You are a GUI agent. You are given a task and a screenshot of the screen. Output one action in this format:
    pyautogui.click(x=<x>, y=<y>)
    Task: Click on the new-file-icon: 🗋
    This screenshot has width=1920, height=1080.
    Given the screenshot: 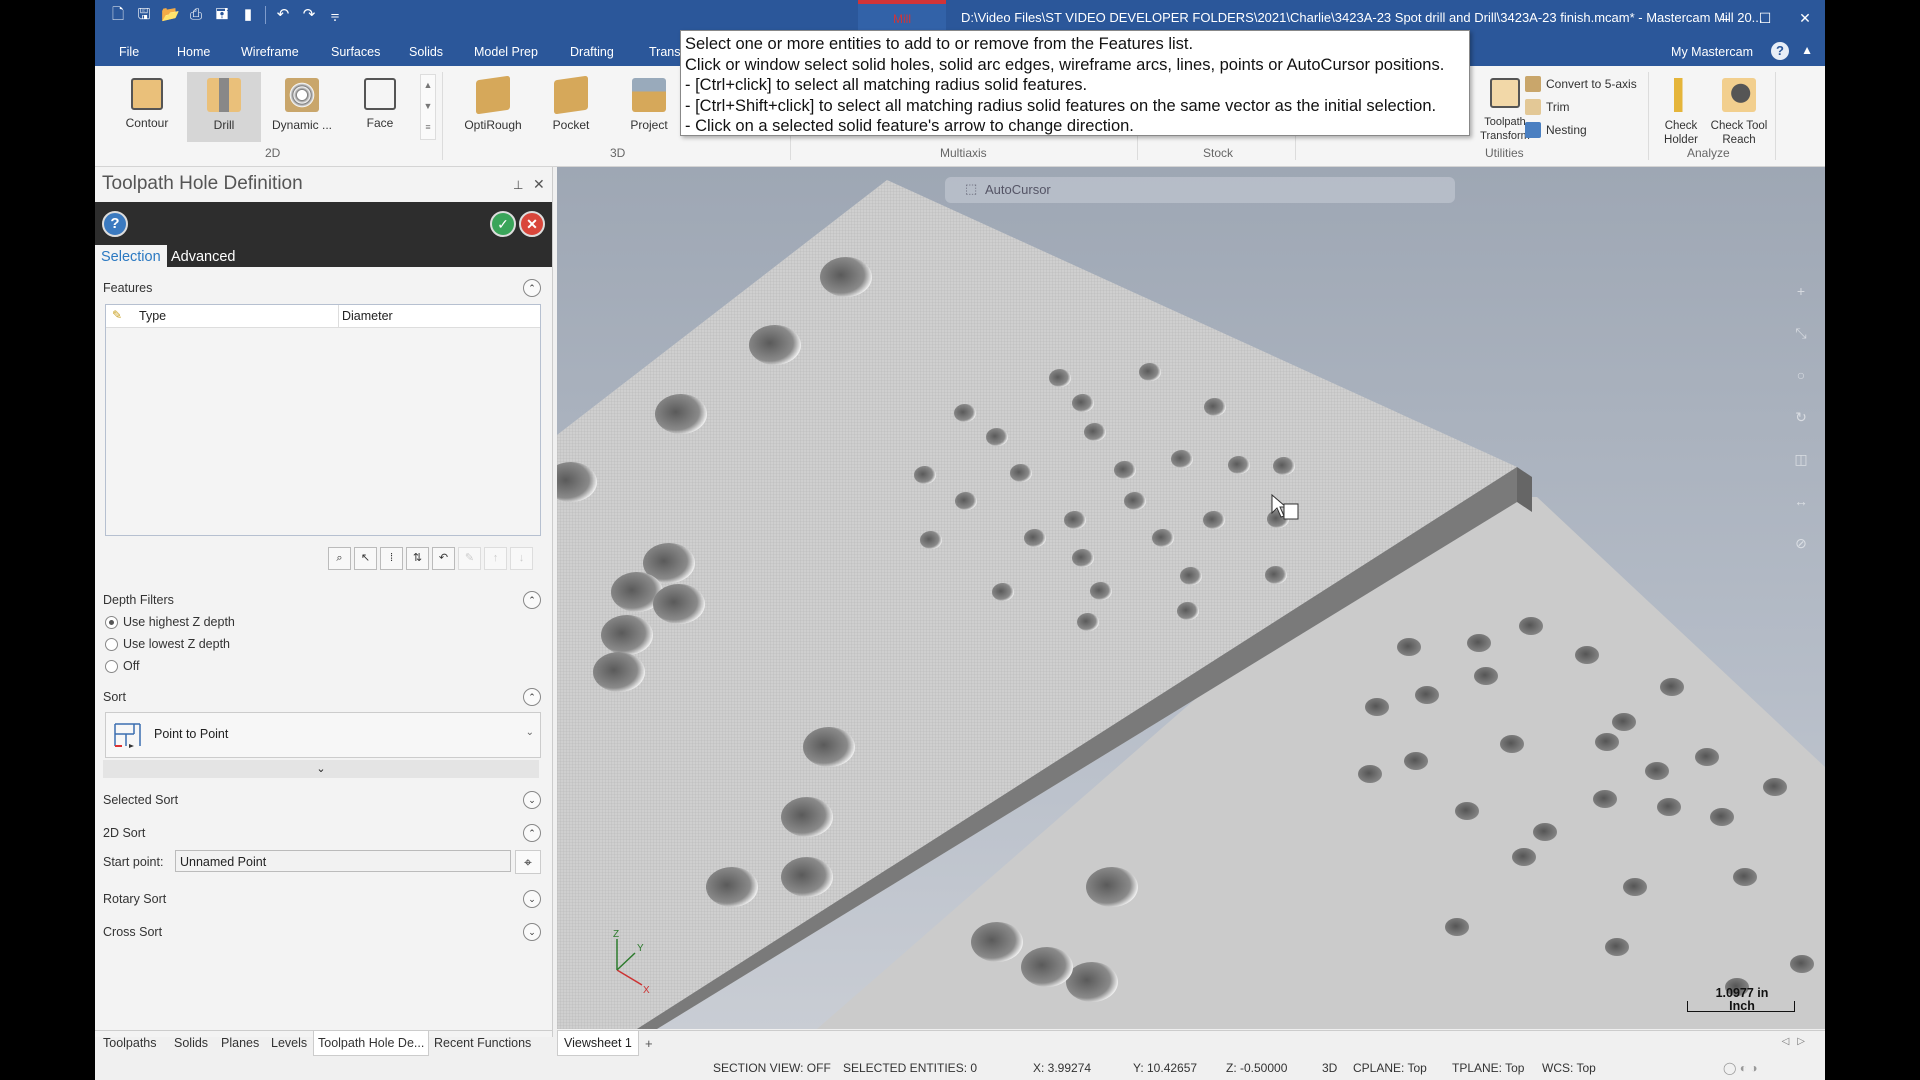 What is the action you would take?
    pyautogui.click(x=118, y=15)
    